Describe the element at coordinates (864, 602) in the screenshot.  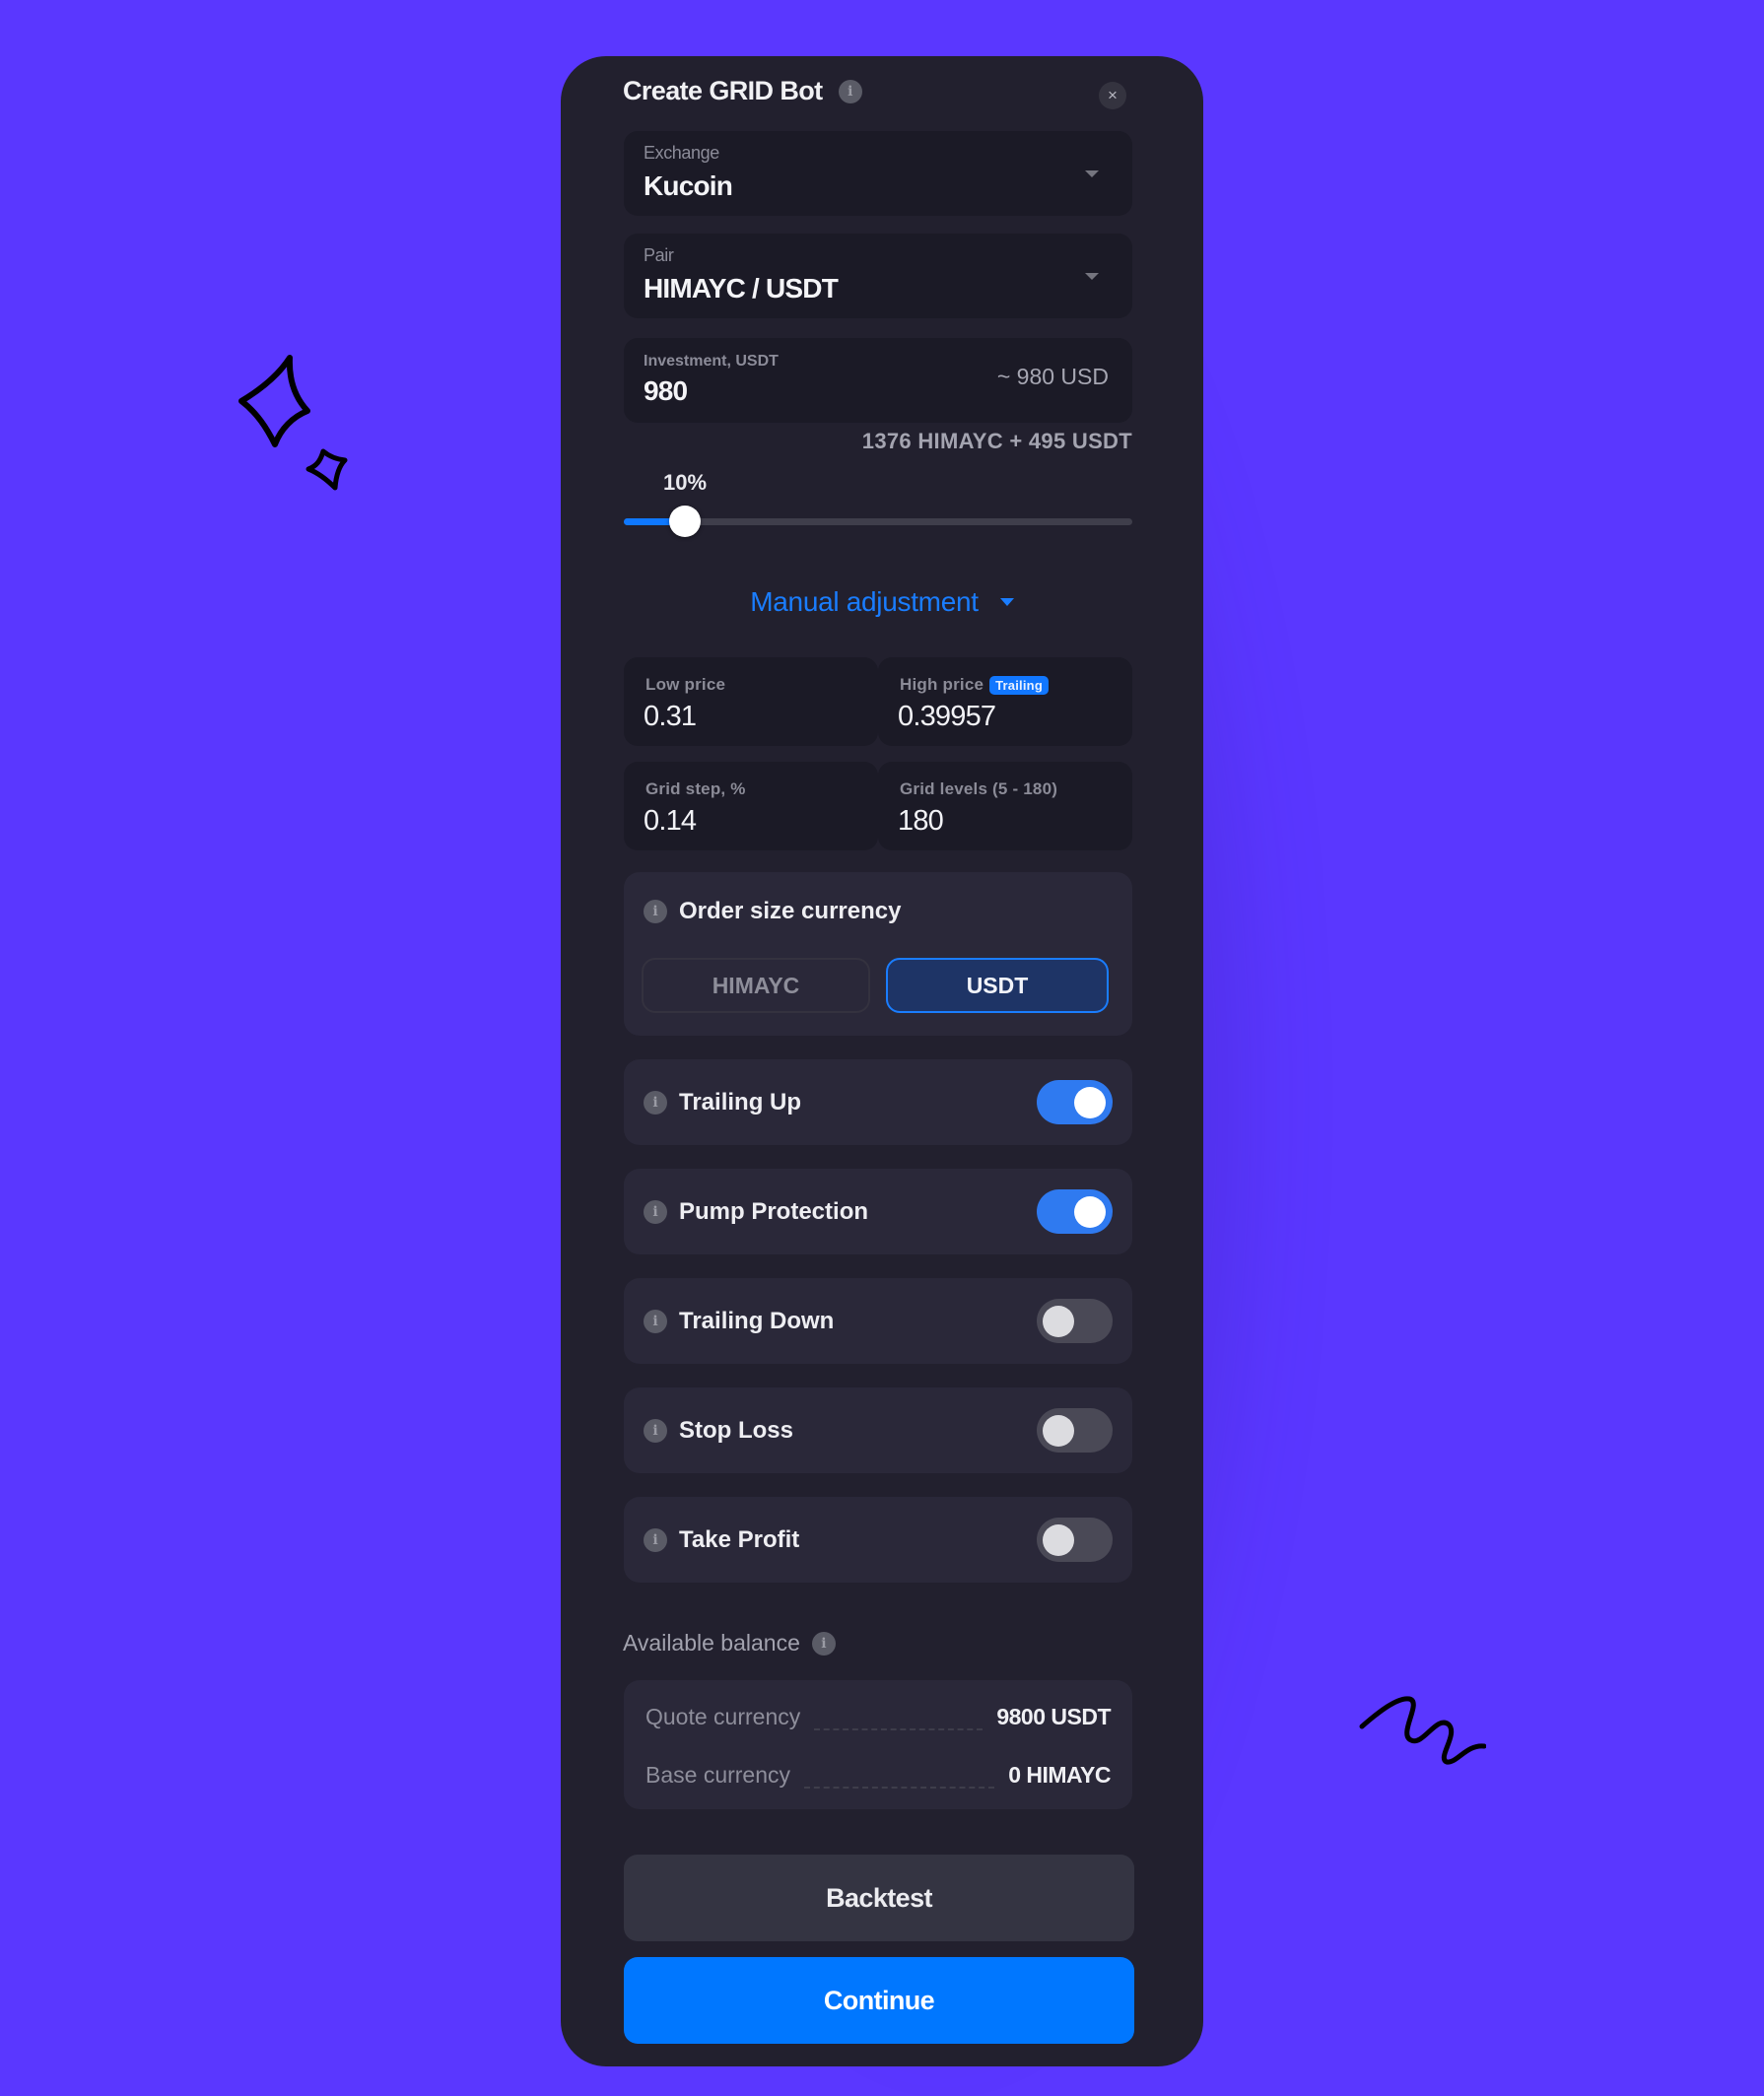
I see `manual-adjustment-label: Manual adjustment` at that location.